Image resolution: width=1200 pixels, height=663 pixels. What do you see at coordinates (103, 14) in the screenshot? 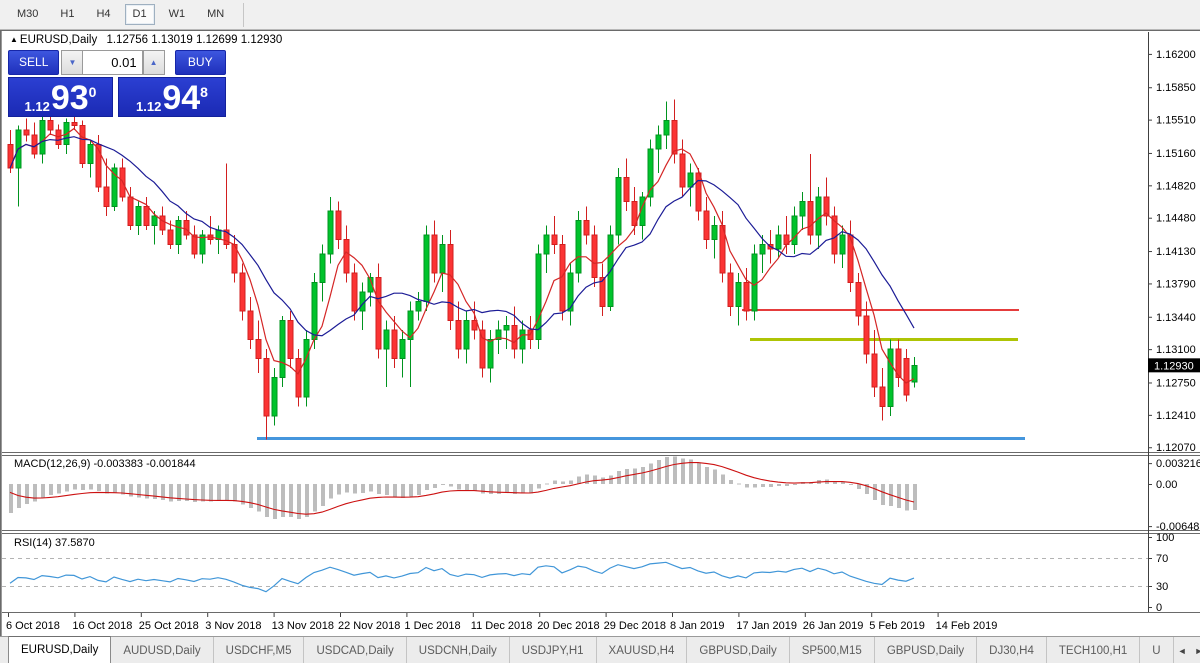
I see `timeframe-button-h4: H4` at bounding box center [103, 14].